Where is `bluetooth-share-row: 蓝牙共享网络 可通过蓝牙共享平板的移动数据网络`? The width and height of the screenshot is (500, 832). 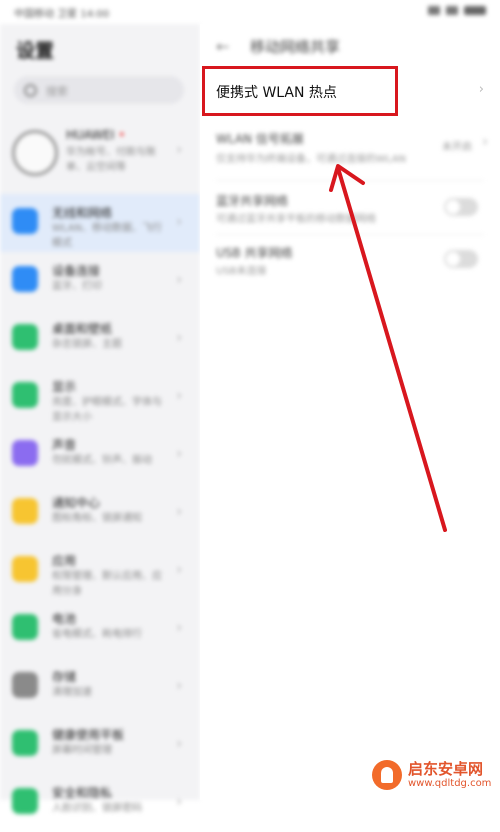
bluetooth-share-row: 蓝牙共享网络 可通过蓝牙共享平板的移动数据网络 is located at coordinates (350, 207).